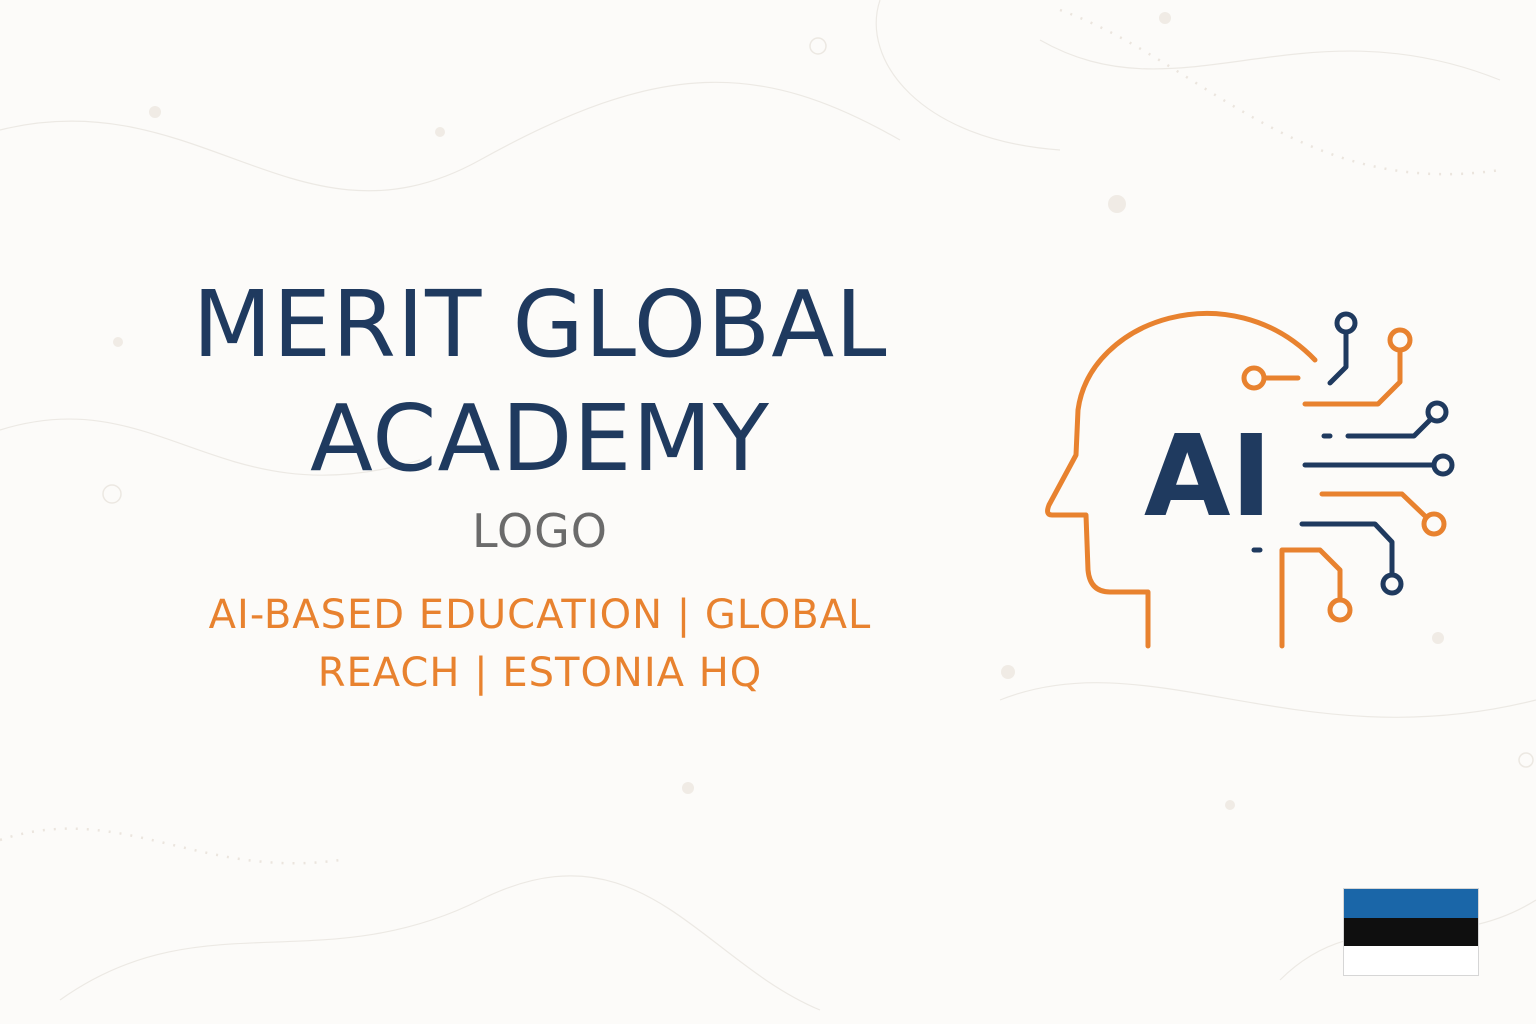 This screenshot has width=1536, height=1024. I want to click on title-line-1: MERIT GLOBAL, so click(540, 324).